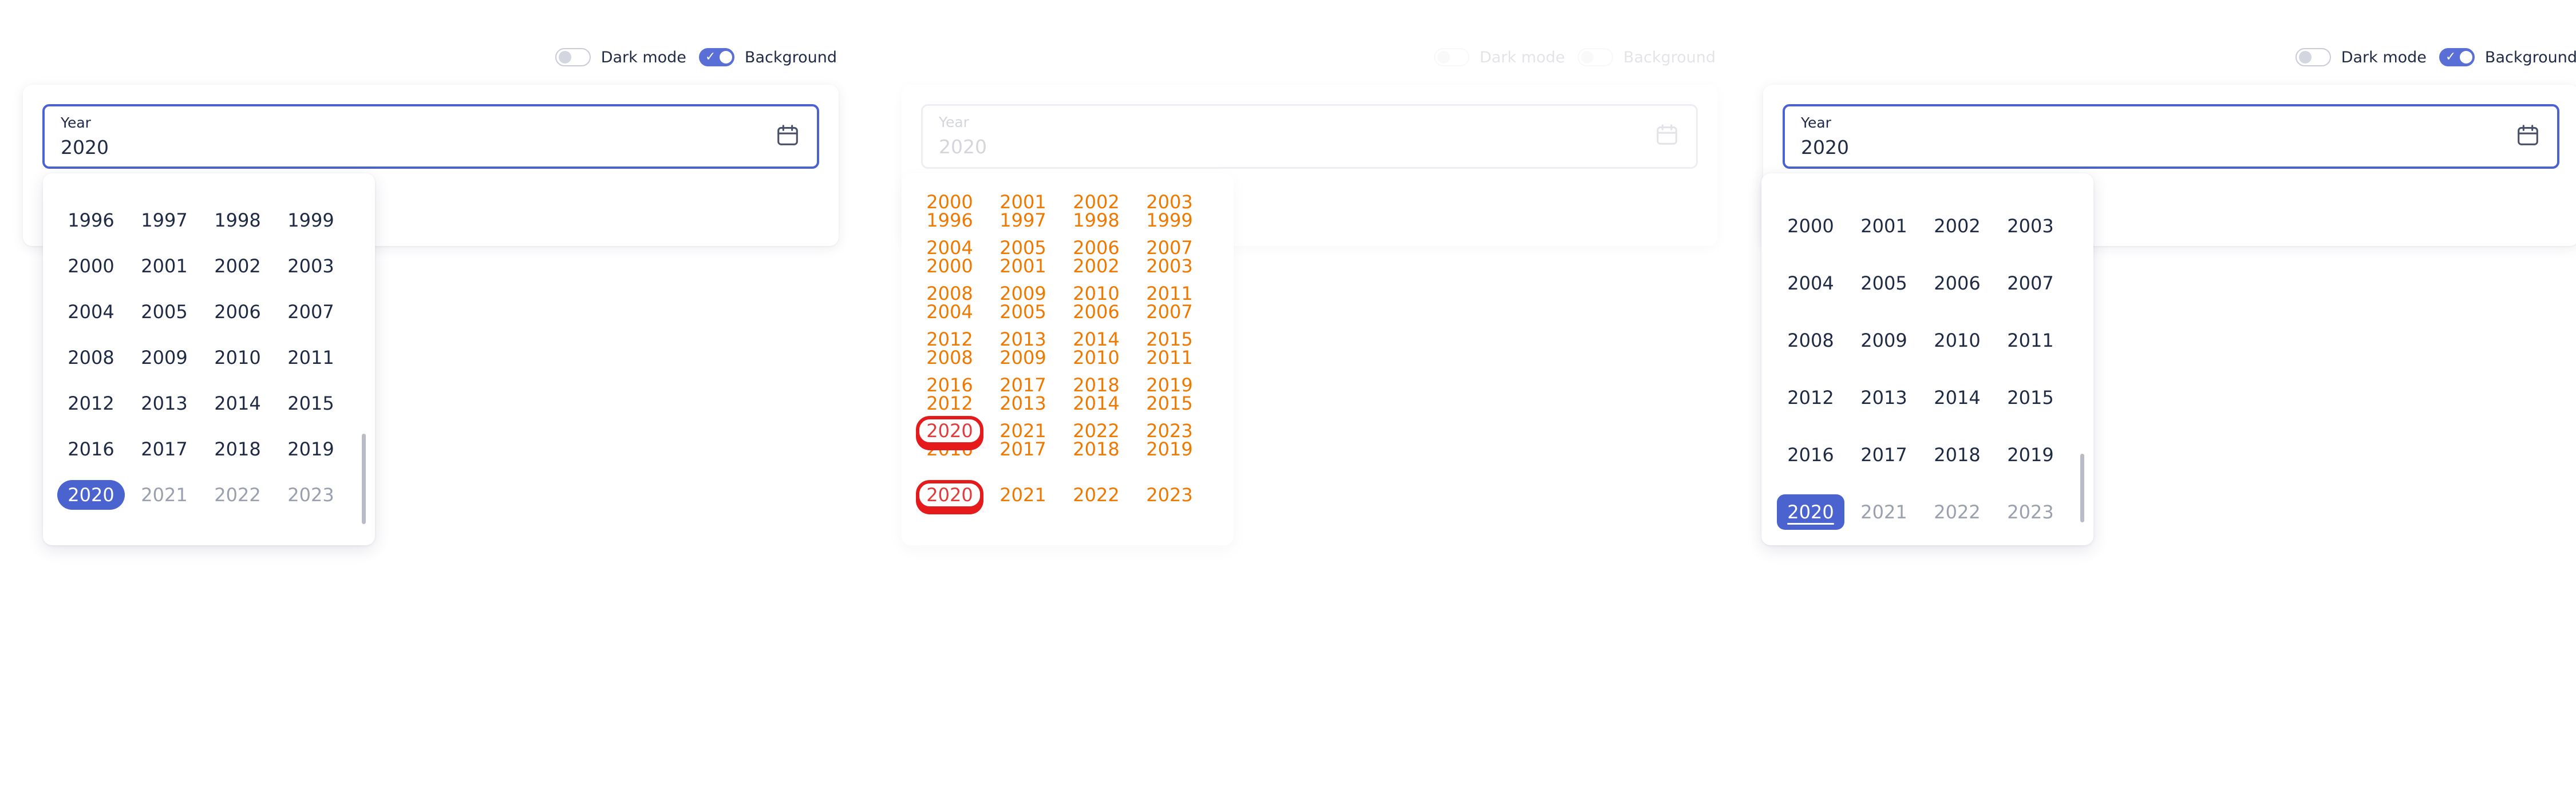 The image size is (2576, 801). What do you see at coordinates (91, 220) in the screenshot?
I see `year-option: 1996` at bounding box center [91, 220].